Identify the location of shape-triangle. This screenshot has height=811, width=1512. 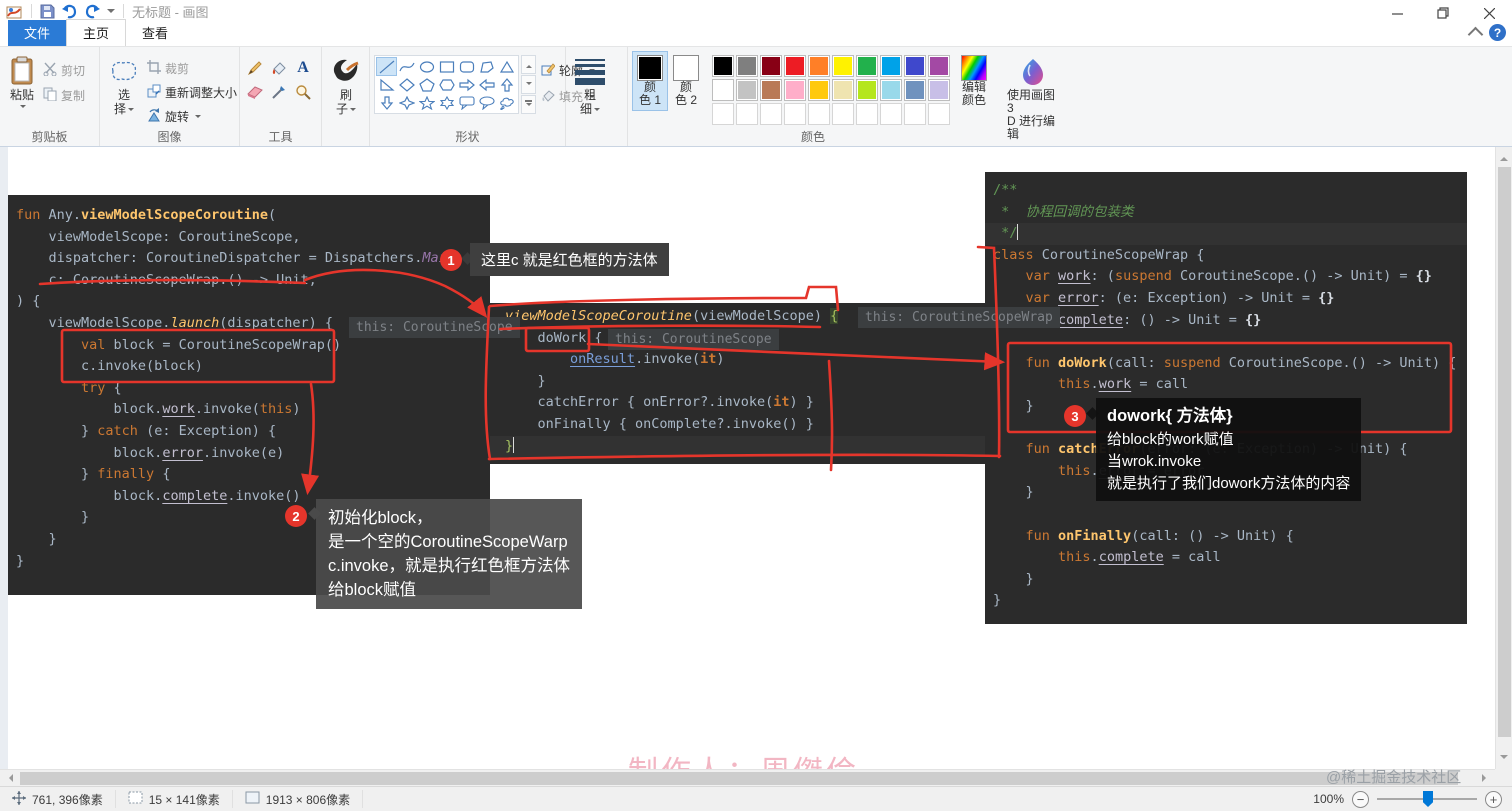
(506, 66).